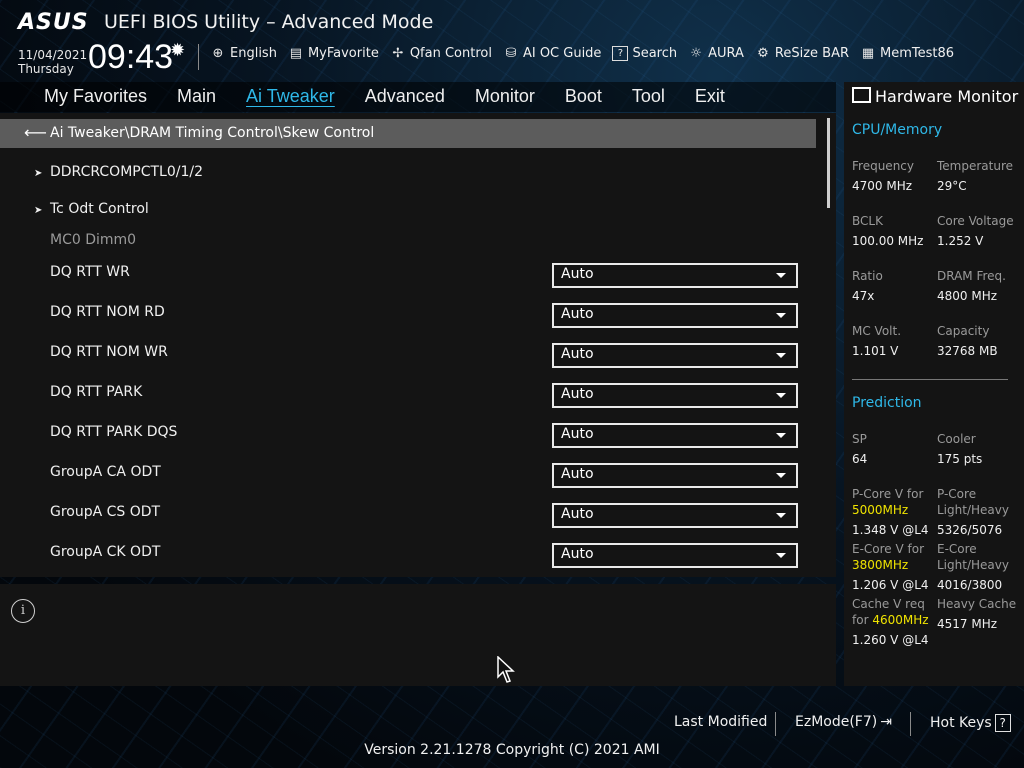 The image size is (1024, 768). What do you see at coordinates (333, 53) in the screenshot?
I see `toolbar-myfavorite-button: ▤ MyFavorite` at bounding box center [333, 53].